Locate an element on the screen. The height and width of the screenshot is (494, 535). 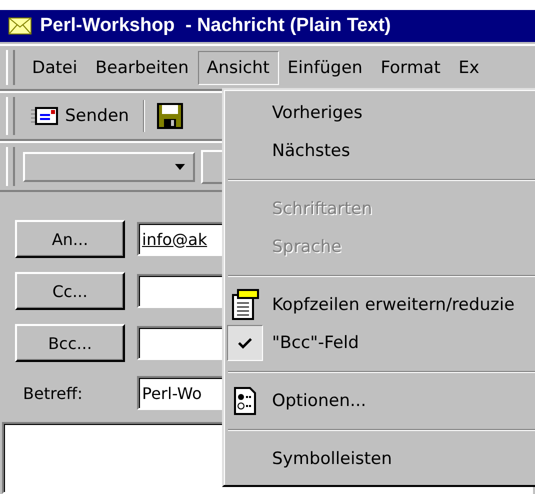
check-icon is located at coordinates (245, 343).